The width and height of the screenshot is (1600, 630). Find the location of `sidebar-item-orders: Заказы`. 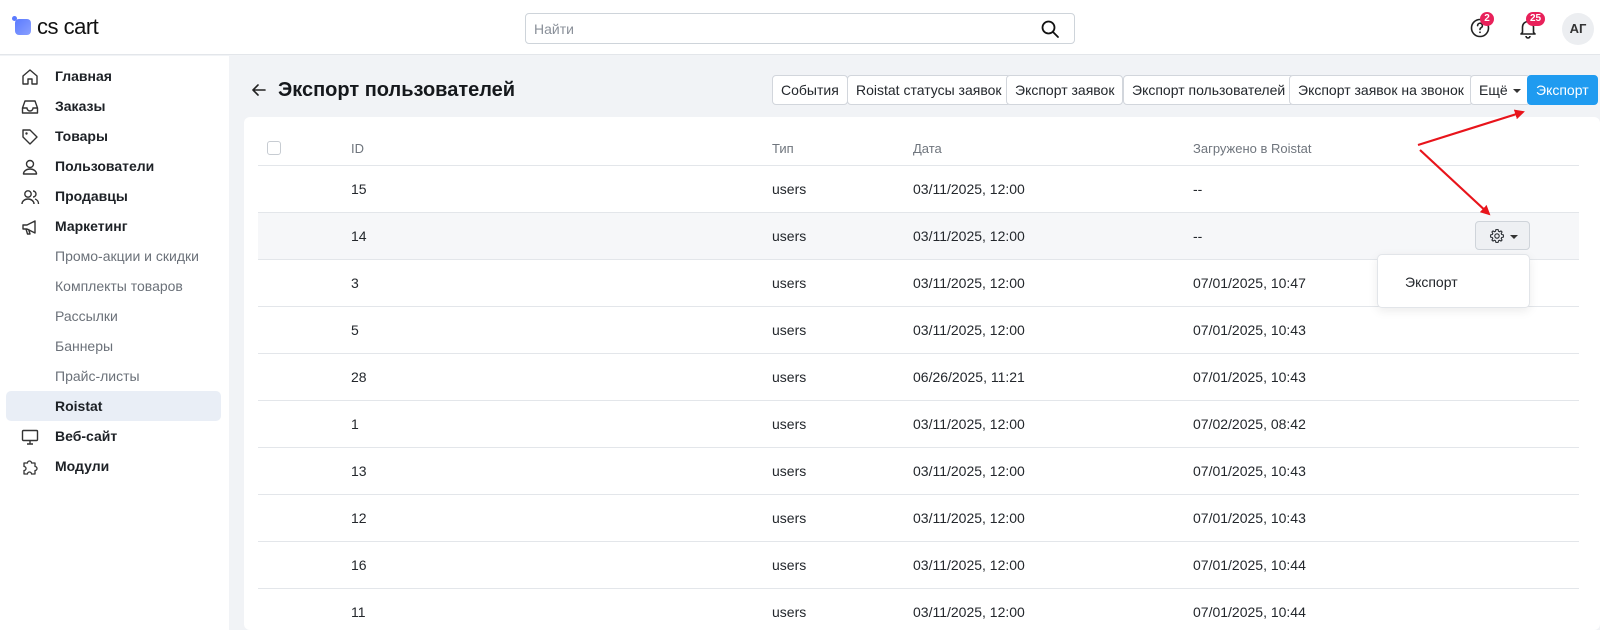

sidebar-item-orders: Заказы is located at coordinates (113, 106).